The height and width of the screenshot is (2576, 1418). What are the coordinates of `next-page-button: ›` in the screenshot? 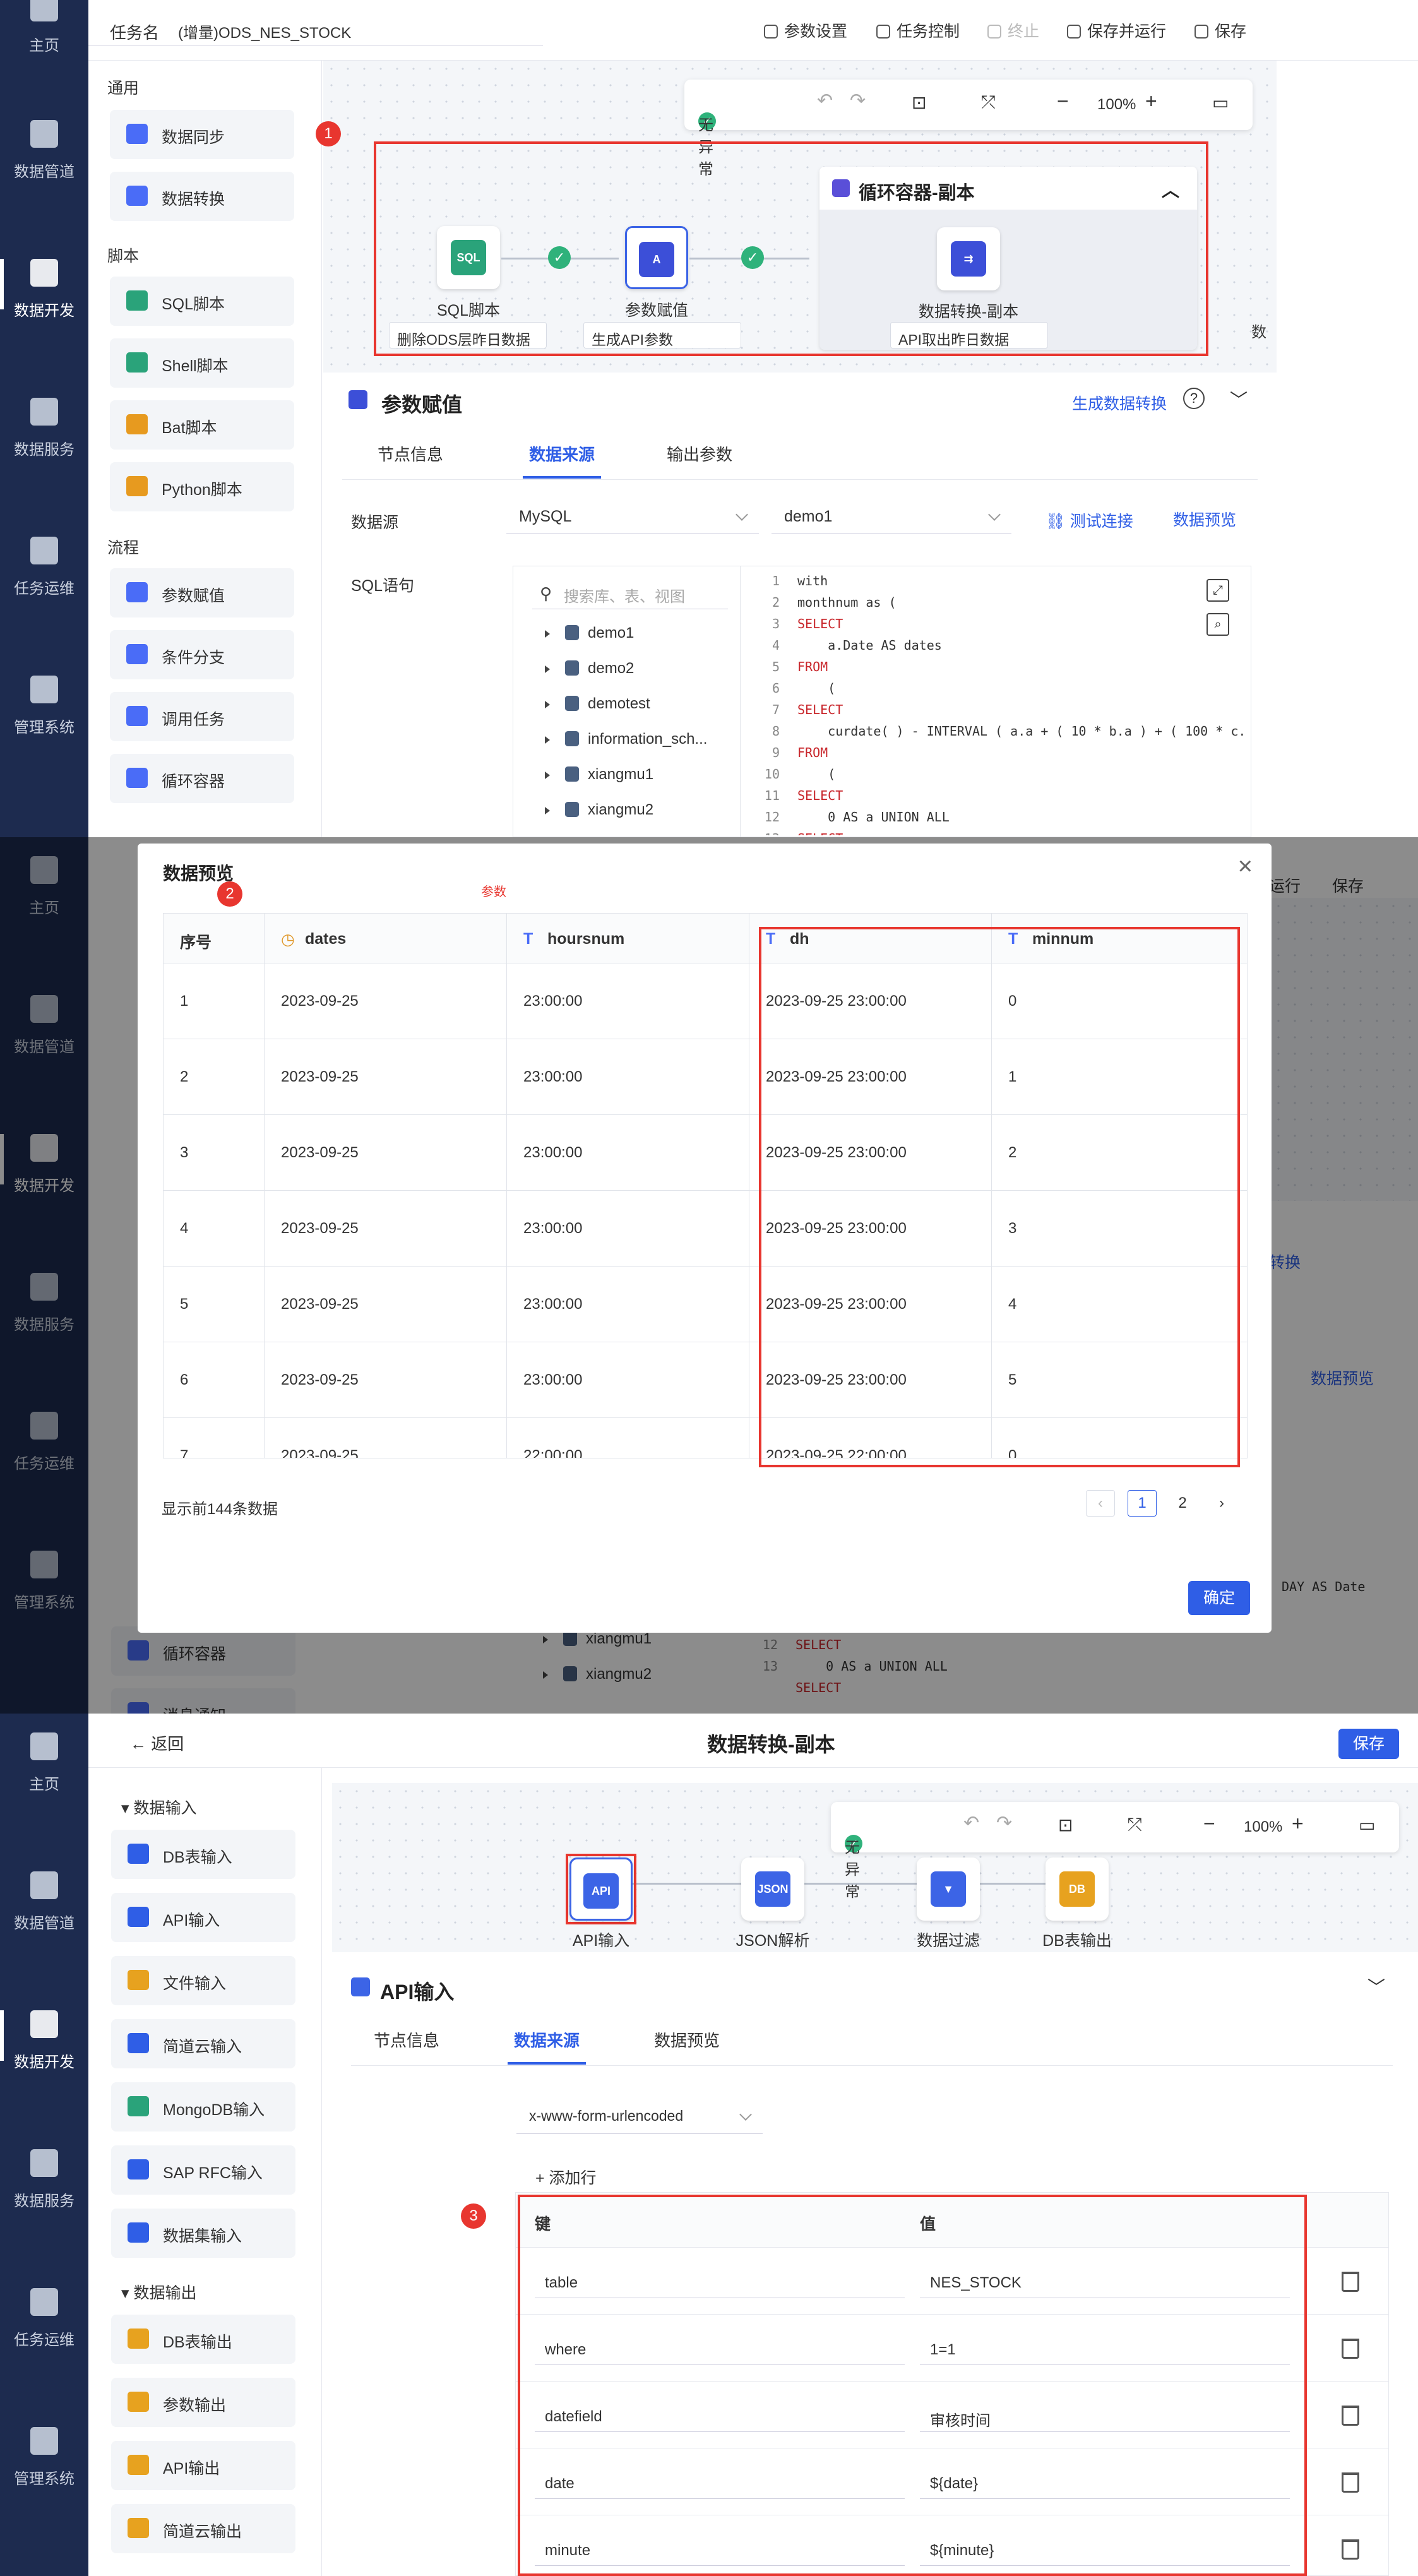 It's located at (1221, 1503).